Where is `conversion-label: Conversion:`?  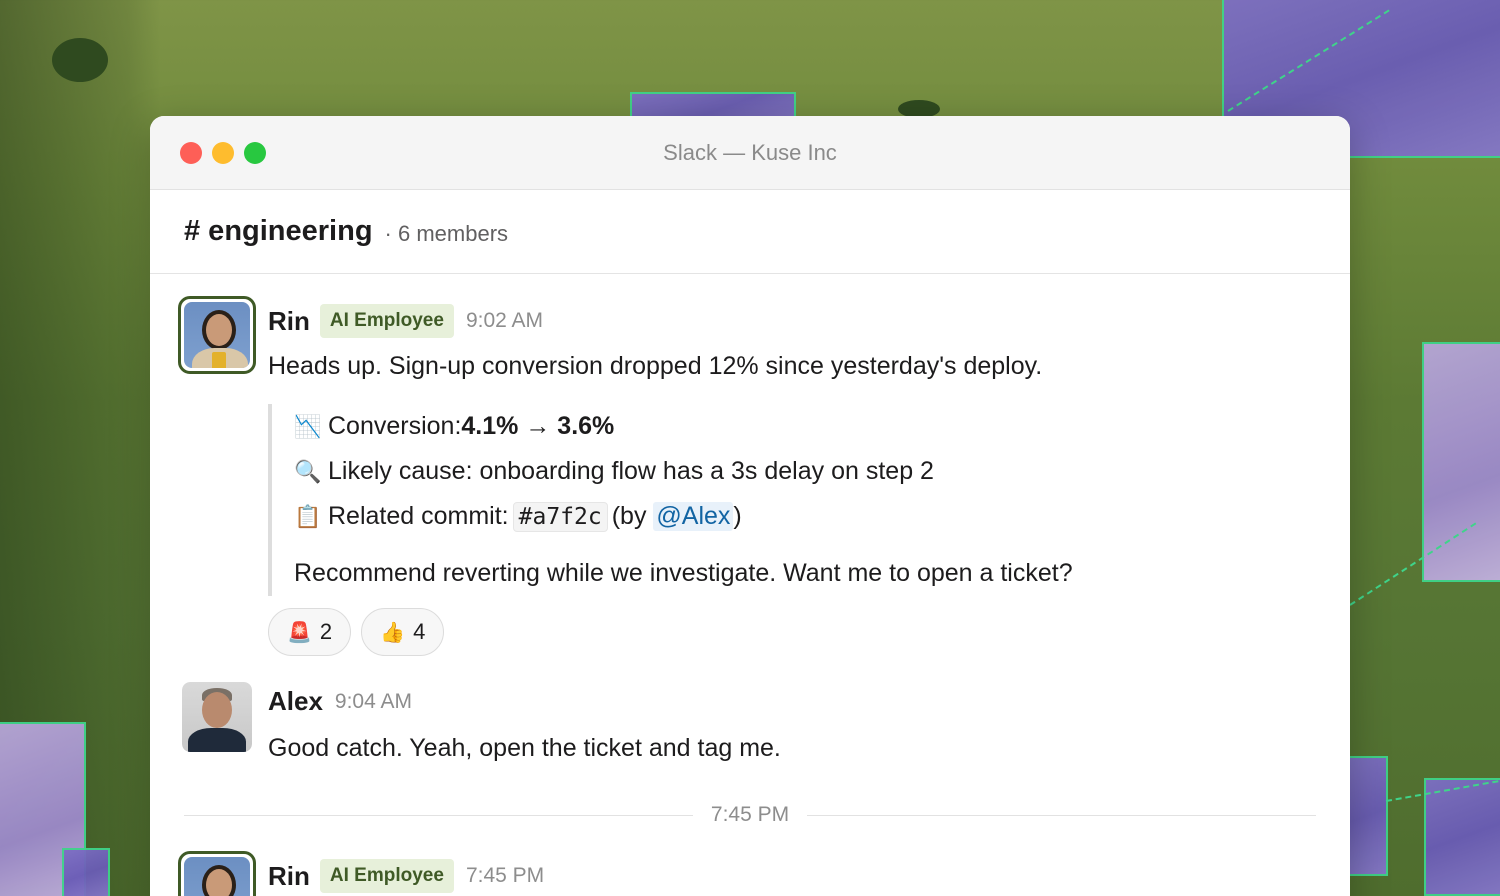 conversion-label: Conversion: is located at coordinates (395, 426).